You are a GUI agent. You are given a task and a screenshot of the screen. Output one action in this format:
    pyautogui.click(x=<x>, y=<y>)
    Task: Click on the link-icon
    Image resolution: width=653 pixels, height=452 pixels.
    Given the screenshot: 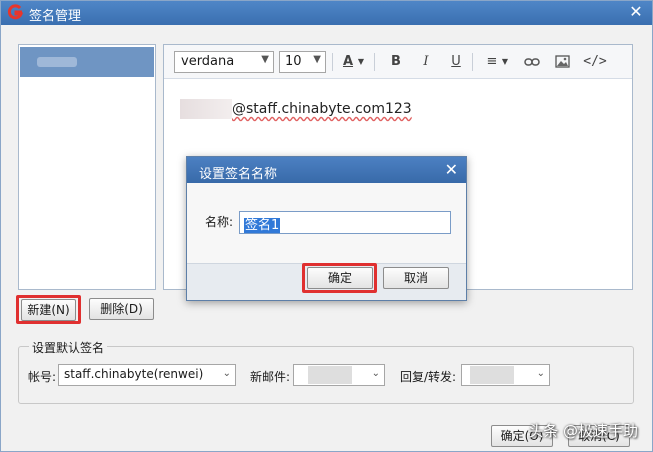 What is the action you would take?
    pyautogui.click(x=532, y=62)
    